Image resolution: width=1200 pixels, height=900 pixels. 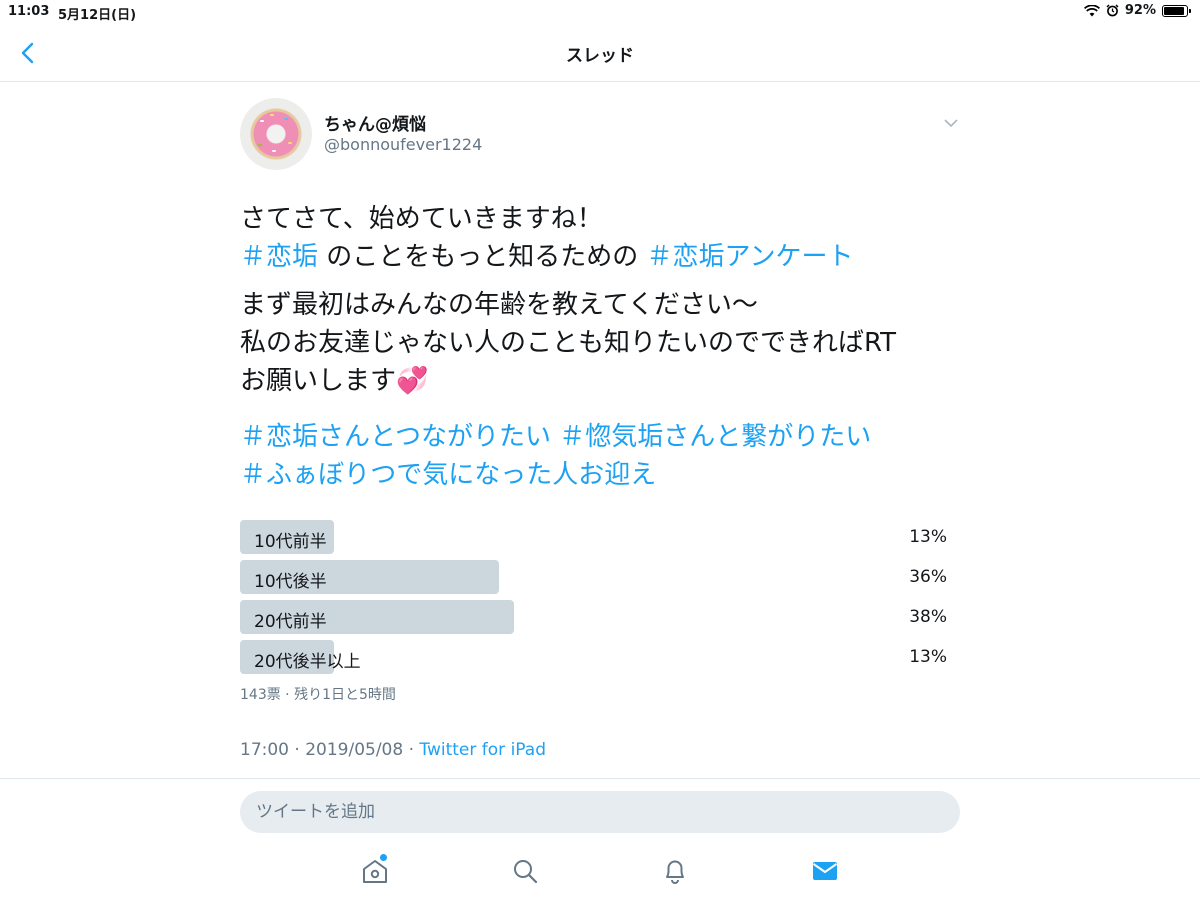 I want to click on status-bar: 11:03 5月12日(日) 92%, so click(x=600, y=12).